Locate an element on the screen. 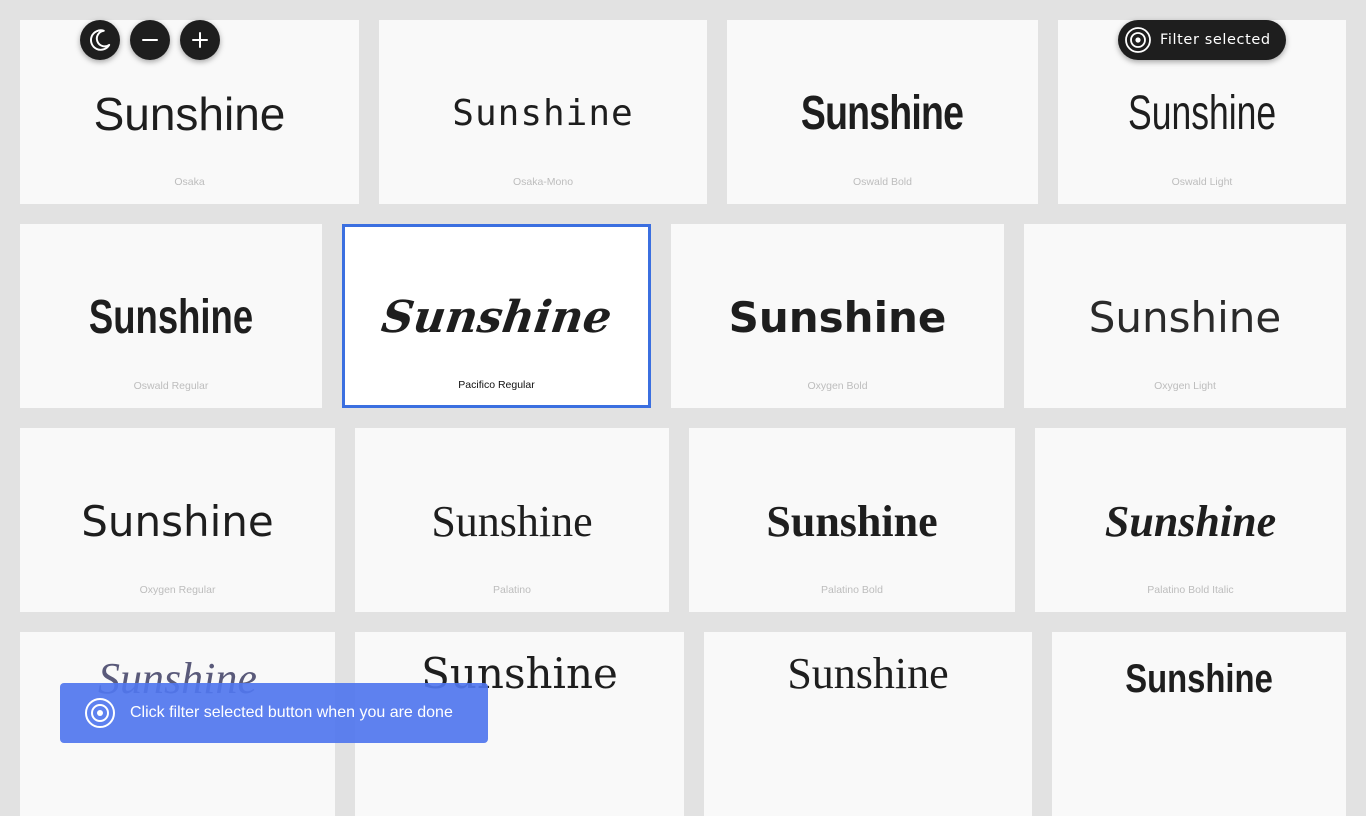  minus-icon is located at coordinates (150, 40).